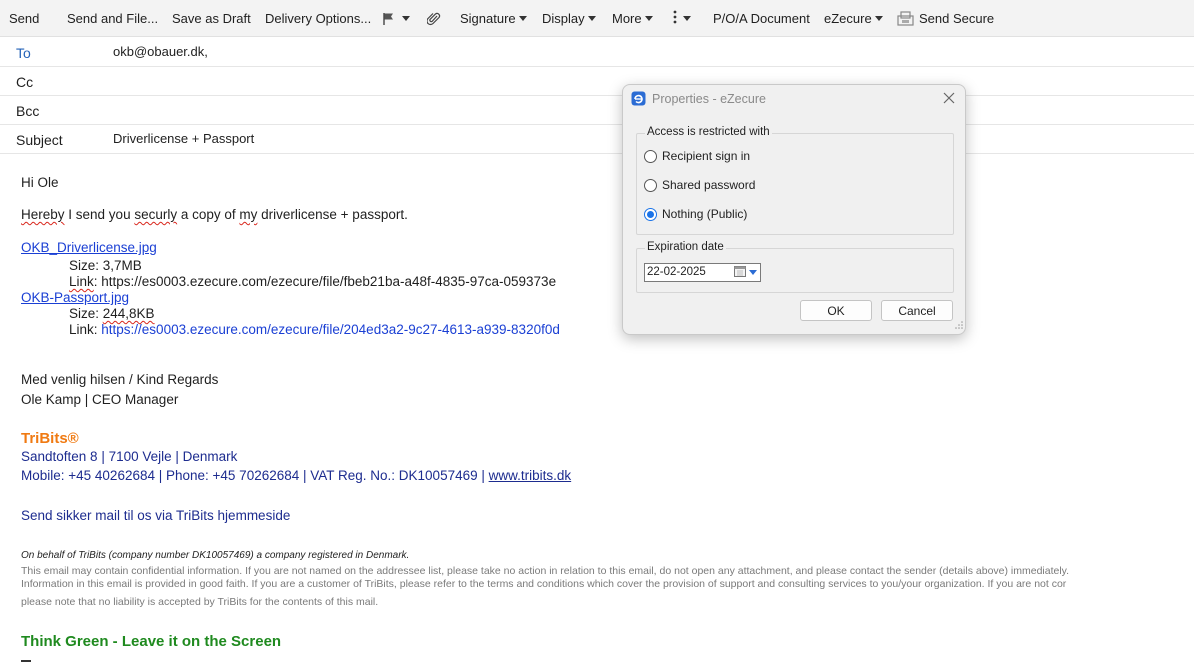 This screenshot has width=1194, height=671. I want to click on paperclip-icon, so click(434, 19).